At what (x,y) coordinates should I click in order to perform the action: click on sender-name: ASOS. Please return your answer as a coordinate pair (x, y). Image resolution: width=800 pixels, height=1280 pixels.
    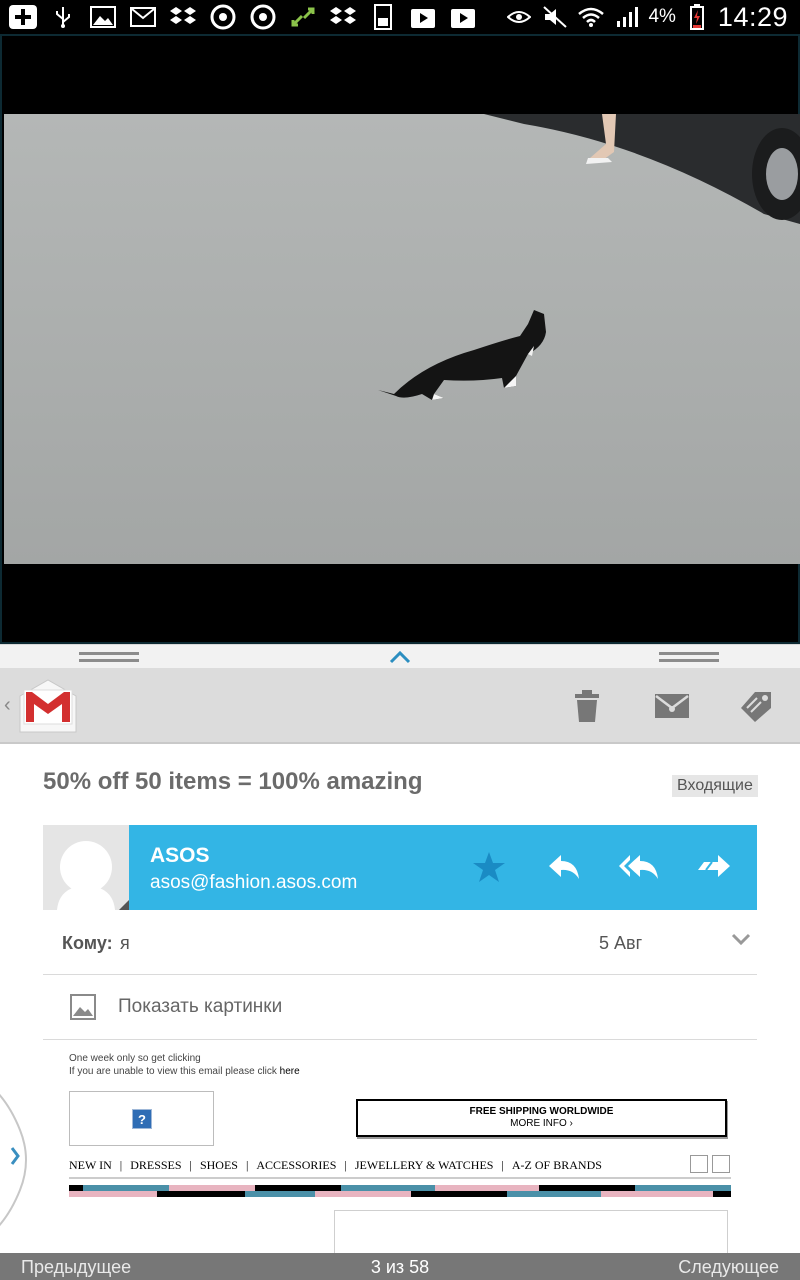
    Looking at the image, I should click on (180, 855).